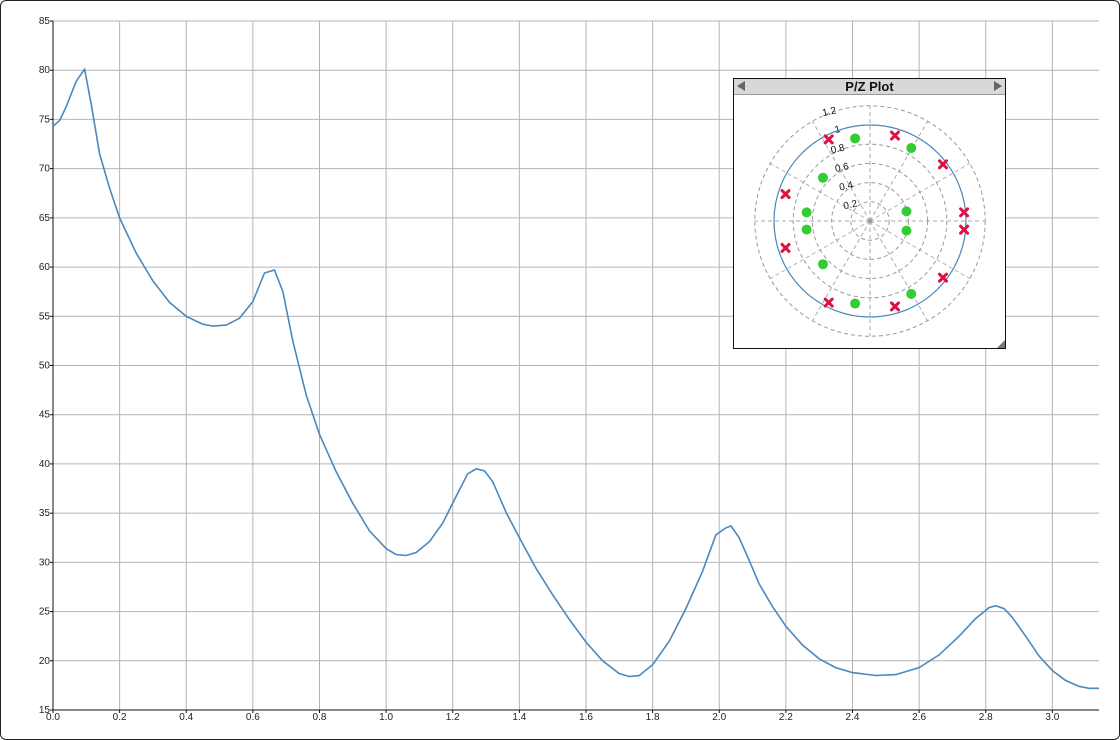 This screenshot has width=1120, height=740. Describe the element at coordinates (846, 187) in the screenshot. I see `pz-radial-label: 0.4` at that location.